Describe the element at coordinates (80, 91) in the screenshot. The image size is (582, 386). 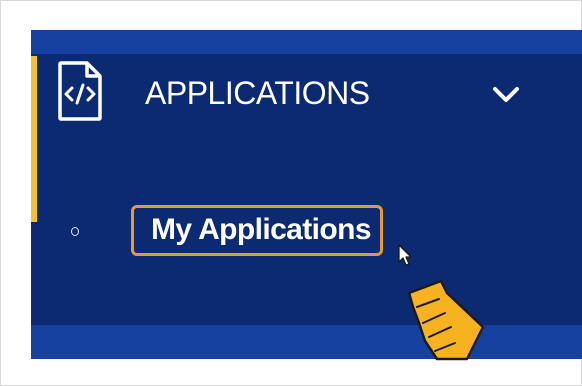
I see `code-file-icon` at that location.